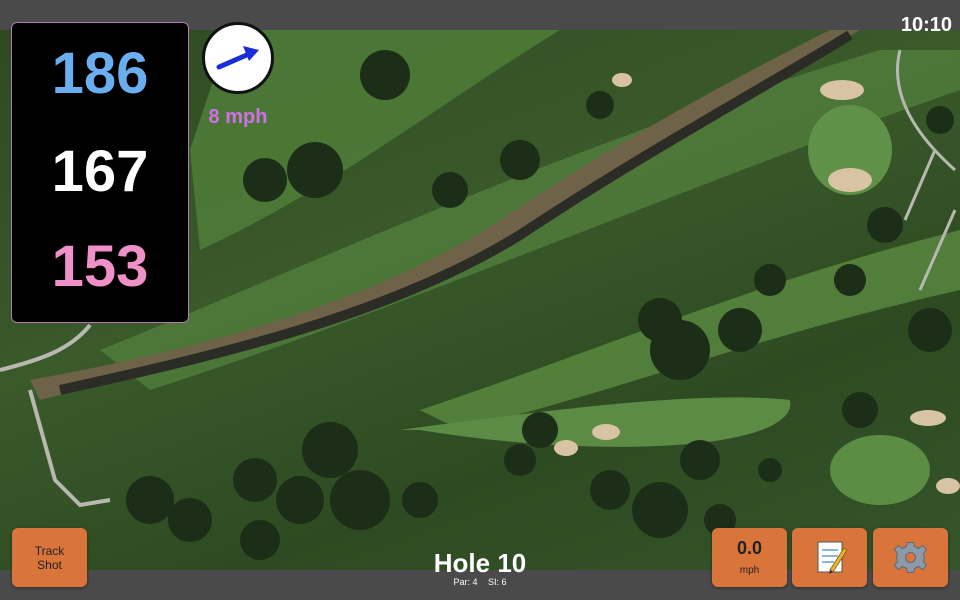 Image resolution: width=960 pixels, height=600 pixels. Describe the element at coordinates (100, 73) in the screenshot. I see `distance-back: 186` at that location.